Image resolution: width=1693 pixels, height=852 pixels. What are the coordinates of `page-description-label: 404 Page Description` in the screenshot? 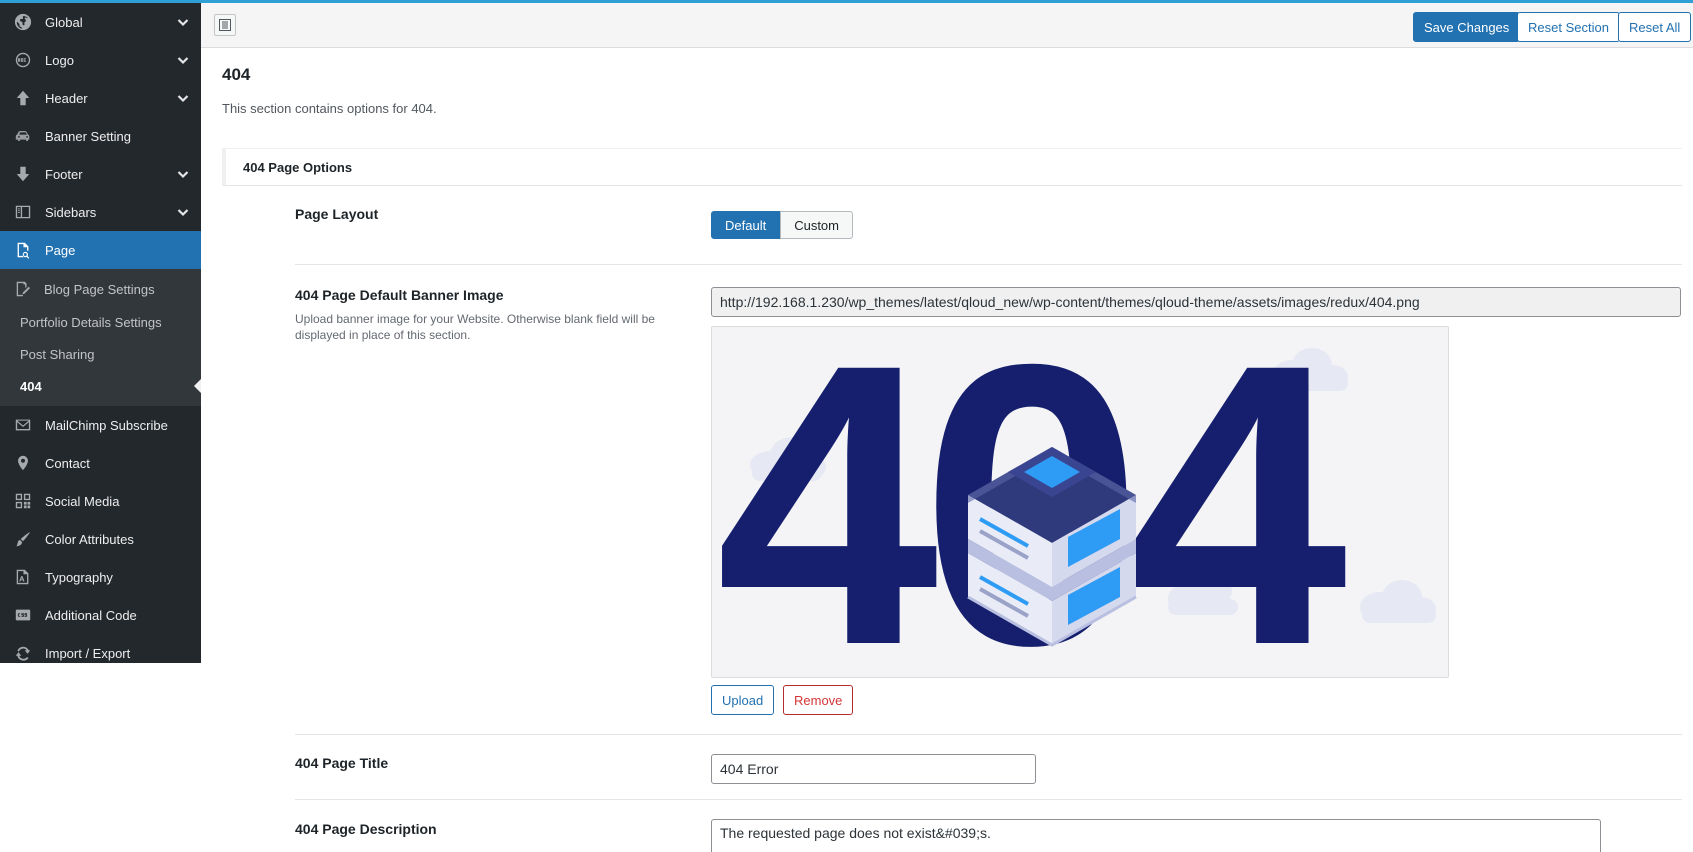 It's located at (366, 829).